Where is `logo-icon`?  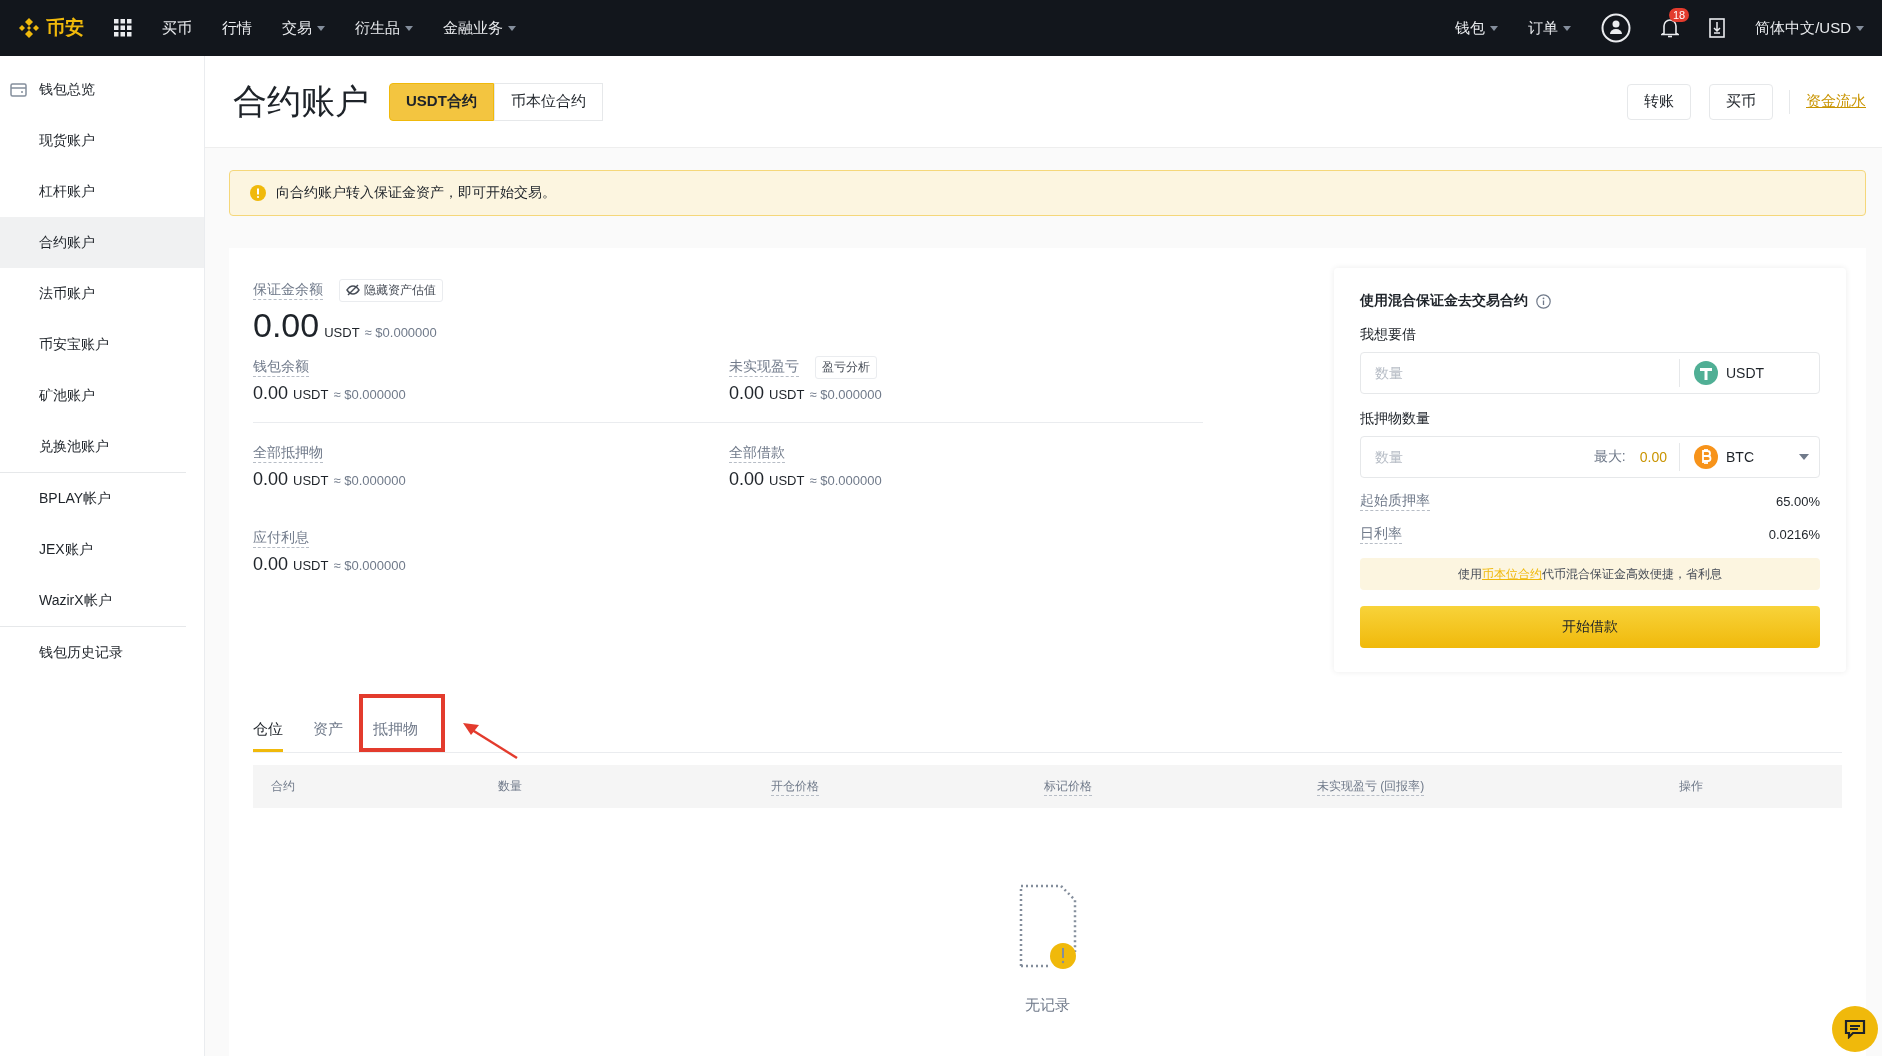 logo-icon is located at coordinates (29, 28).